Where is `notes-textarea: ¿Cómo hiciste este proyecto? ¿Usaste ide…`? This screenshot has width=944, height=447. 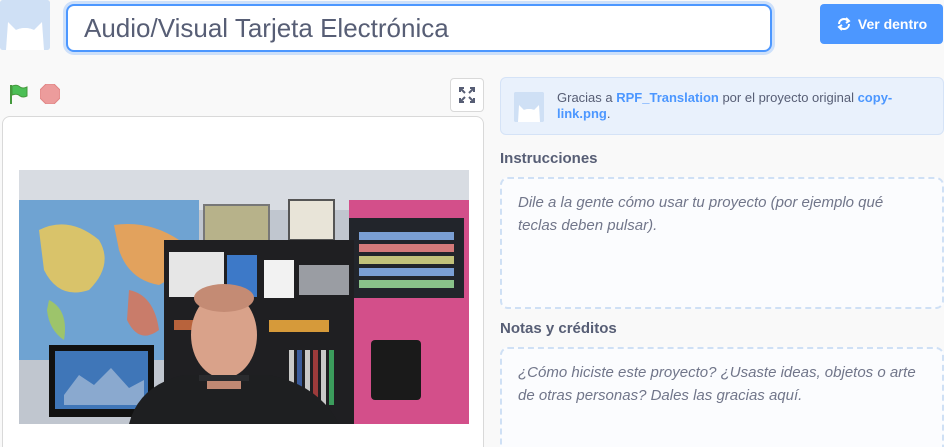 notes-textarea: ¿Cómo hiciste este proyecto? ¿Usaste ide… is located at coordinates (722, 397).